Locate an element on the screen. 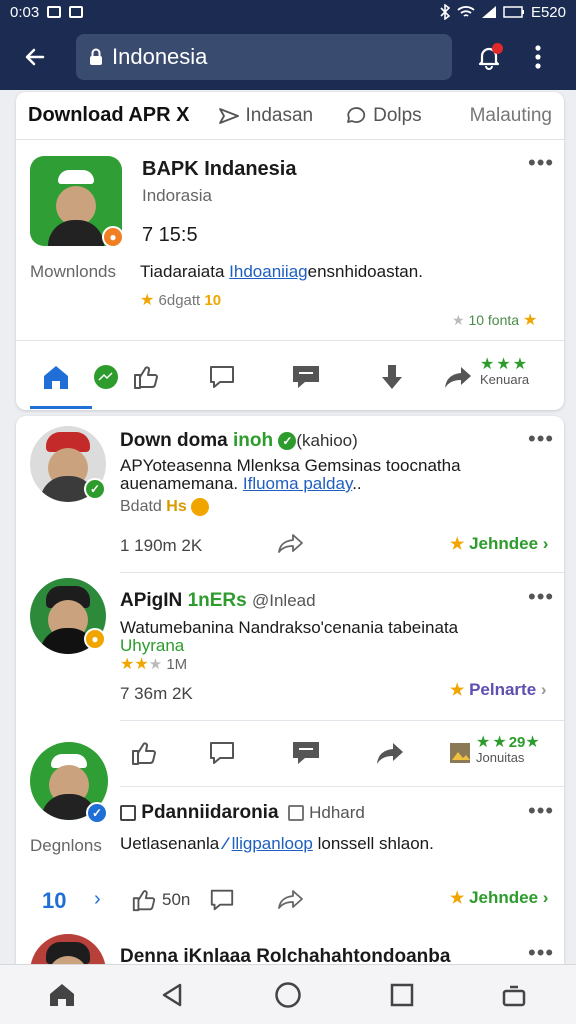  count-number: 10 is located at coordinates (54, 900).